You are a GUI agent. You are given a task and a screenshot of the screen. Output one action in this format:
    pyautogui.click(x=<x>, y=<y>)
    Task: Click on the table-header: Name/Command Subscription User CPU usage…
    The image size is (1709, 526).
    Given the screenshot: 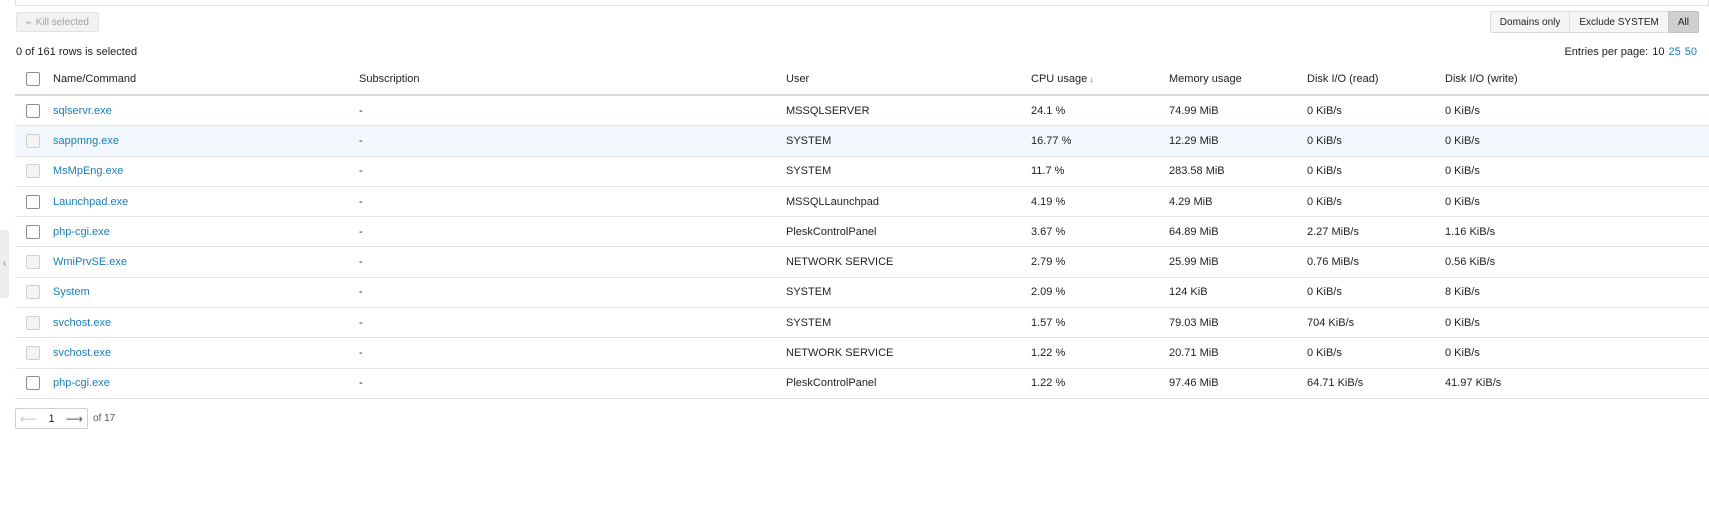 What is the action you would take?
    pyautogui.click(x=862, y=80)
    